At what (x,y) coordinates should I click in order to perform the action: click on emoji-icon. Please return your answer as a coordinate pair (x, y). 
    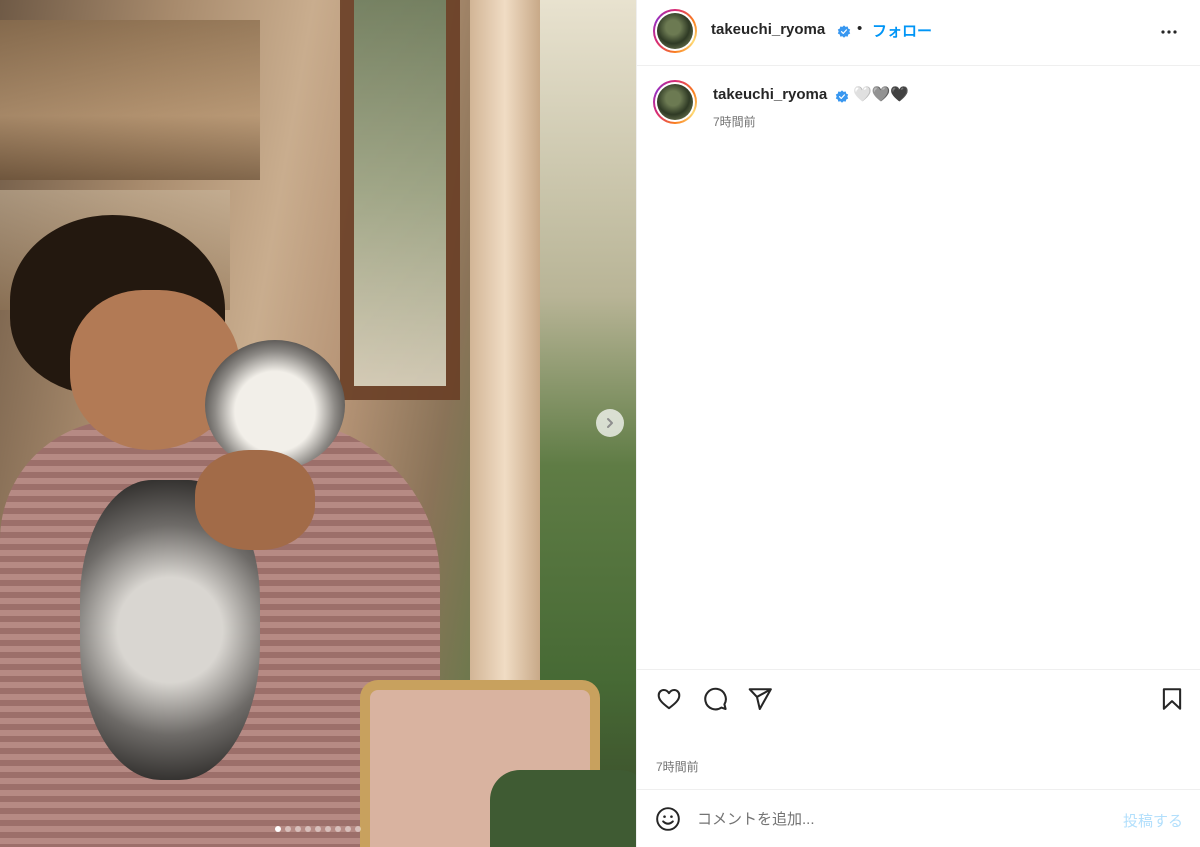
    Looking at the image, I should click on (668, 819).